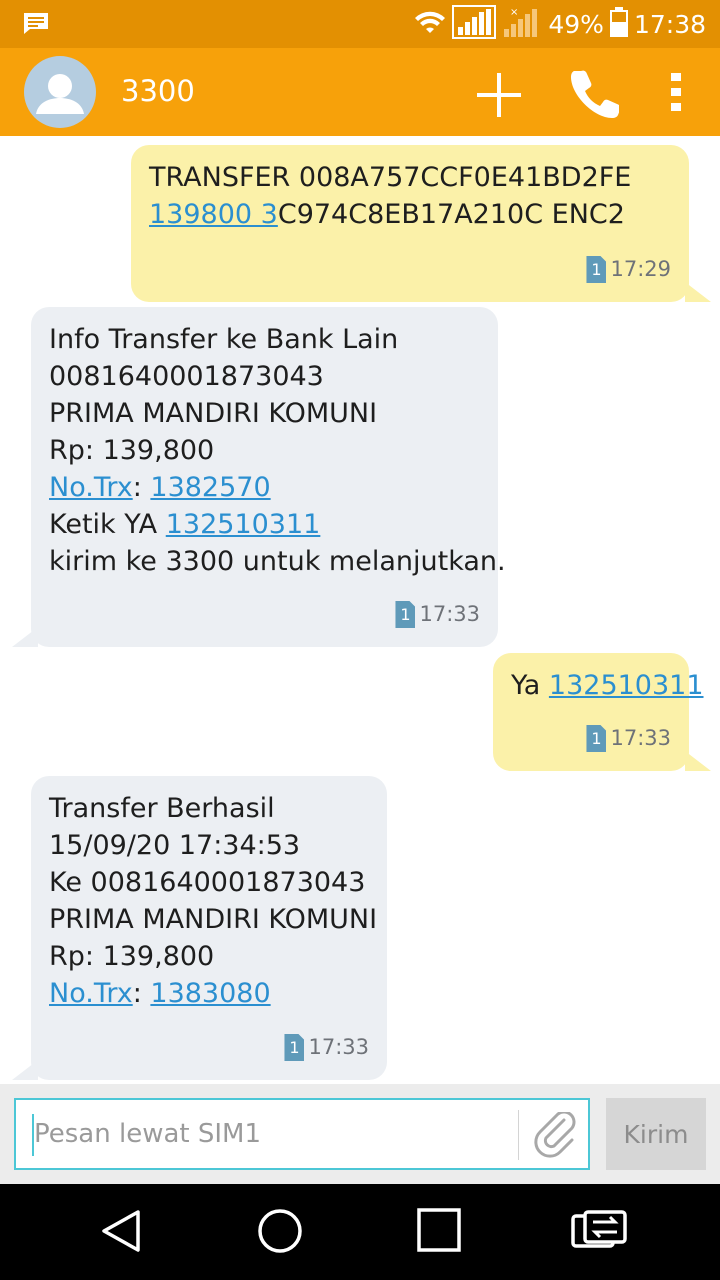 The width and height of the screenshot is (720, 1280). What do you see at coordinates (451, 214) in the screenshot?
I see `message-text: C974C8EB17A210C ENC2` at bounding box center [451, 214].